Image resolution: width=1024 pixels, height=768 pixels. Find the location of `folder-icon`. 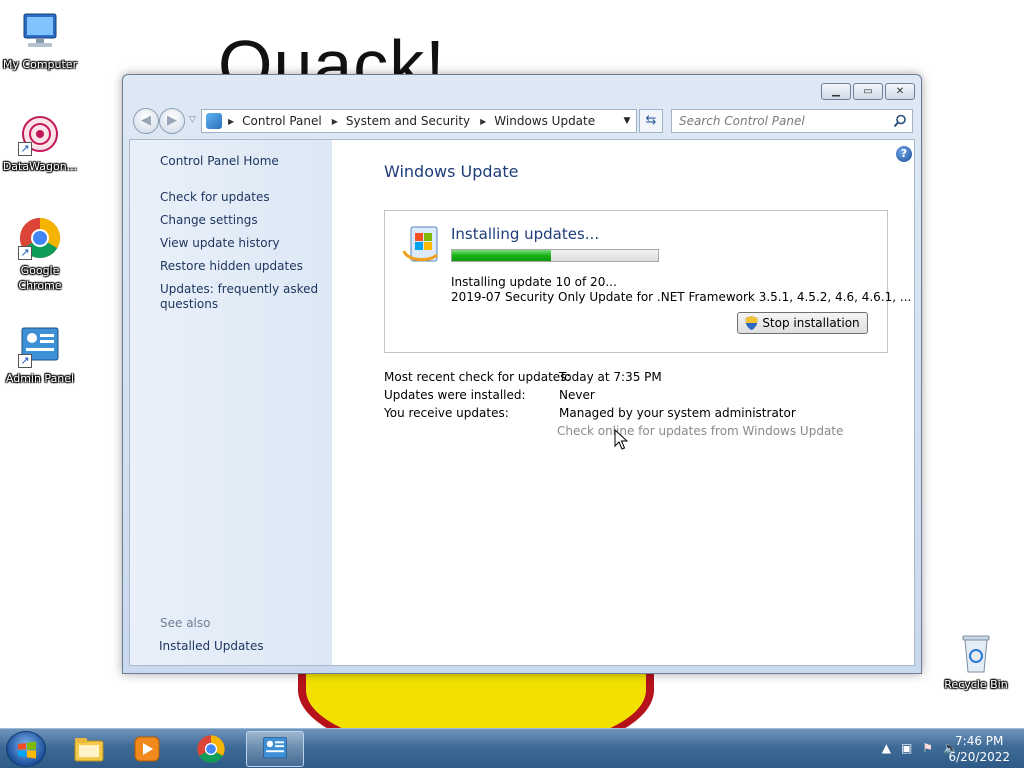

folder-icon is located at coordinates (89, 750).